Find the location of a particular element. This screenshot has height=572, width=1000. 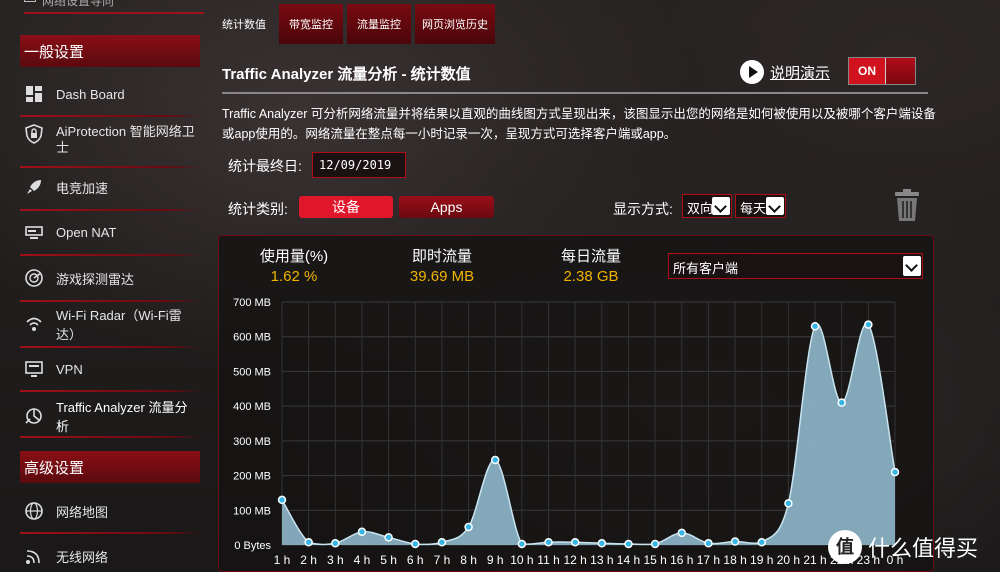

x-tick-label: 6 h is located at coordinates (415, 560).